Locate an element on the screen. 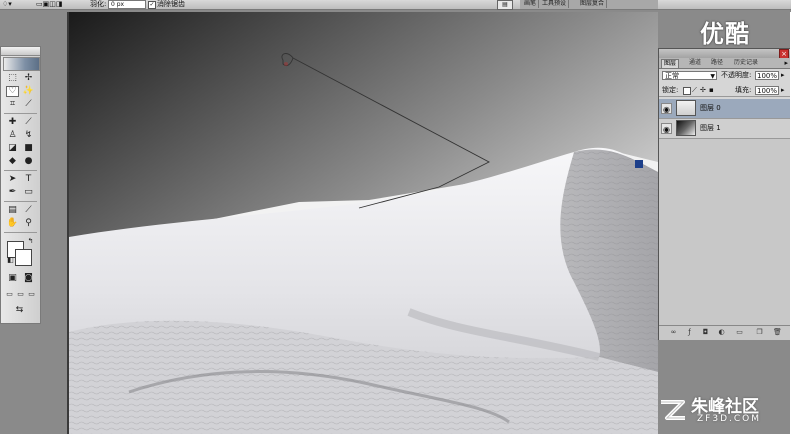 This screenshot has width=791, height=434. magic-wand-tool-icon: ✨ is located at coordinates (28, 91).